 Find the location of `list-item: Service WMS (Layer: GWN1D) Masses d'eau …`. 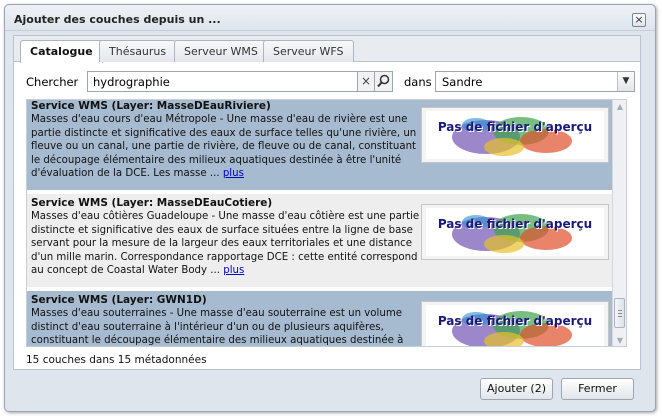

list-item: Service WMS (Layer: GWN1D) Masses d'eau … is located at coordinates (320, 318).